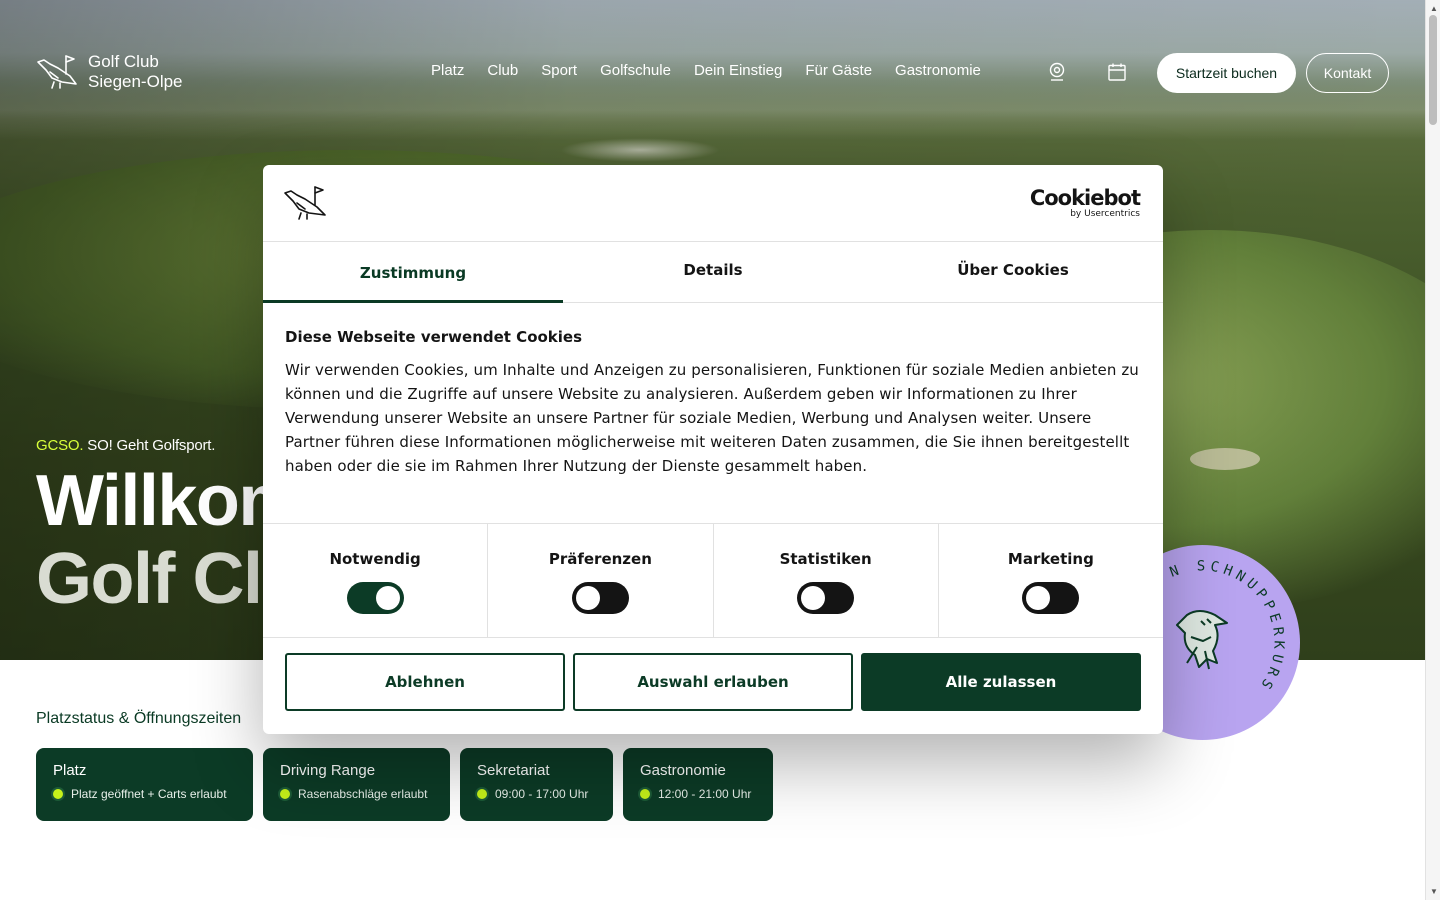  Describe the element at coordinates (542, 794) in the screenshot. I see `status-card-text: 09:00 - 17:00 Uhr` at that location.